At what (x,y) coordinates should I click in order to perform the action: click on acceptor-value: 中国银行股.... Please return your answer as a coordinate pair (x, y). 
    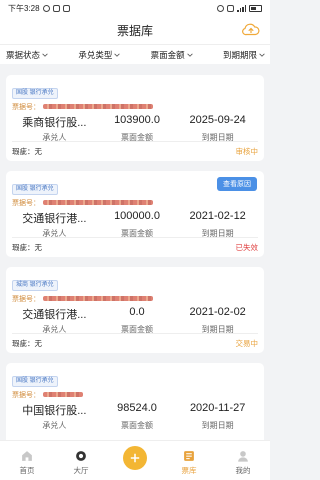
    Looking at the image, I should click on (54, 411).